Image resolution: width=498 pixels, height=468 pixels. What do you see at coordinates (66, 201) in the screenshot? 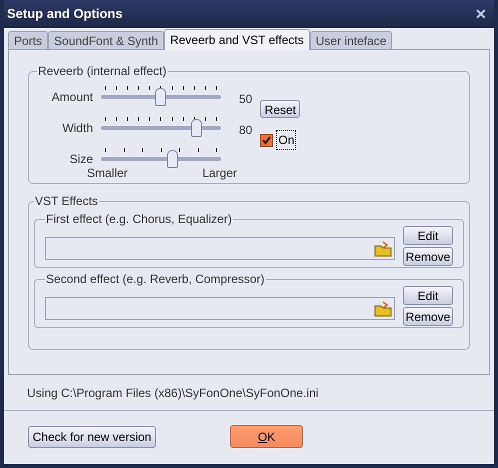
I see `group-title: VST Effects` at bounding box center [66, 201].